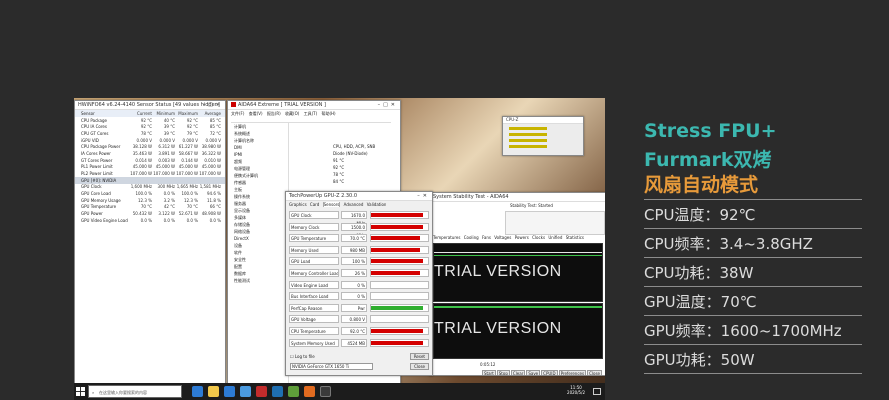 The height and width of the screenshot is (400, 889). Describe the element at coordinates (245, 391) in the screenshot. I see `store-icon` at that location.